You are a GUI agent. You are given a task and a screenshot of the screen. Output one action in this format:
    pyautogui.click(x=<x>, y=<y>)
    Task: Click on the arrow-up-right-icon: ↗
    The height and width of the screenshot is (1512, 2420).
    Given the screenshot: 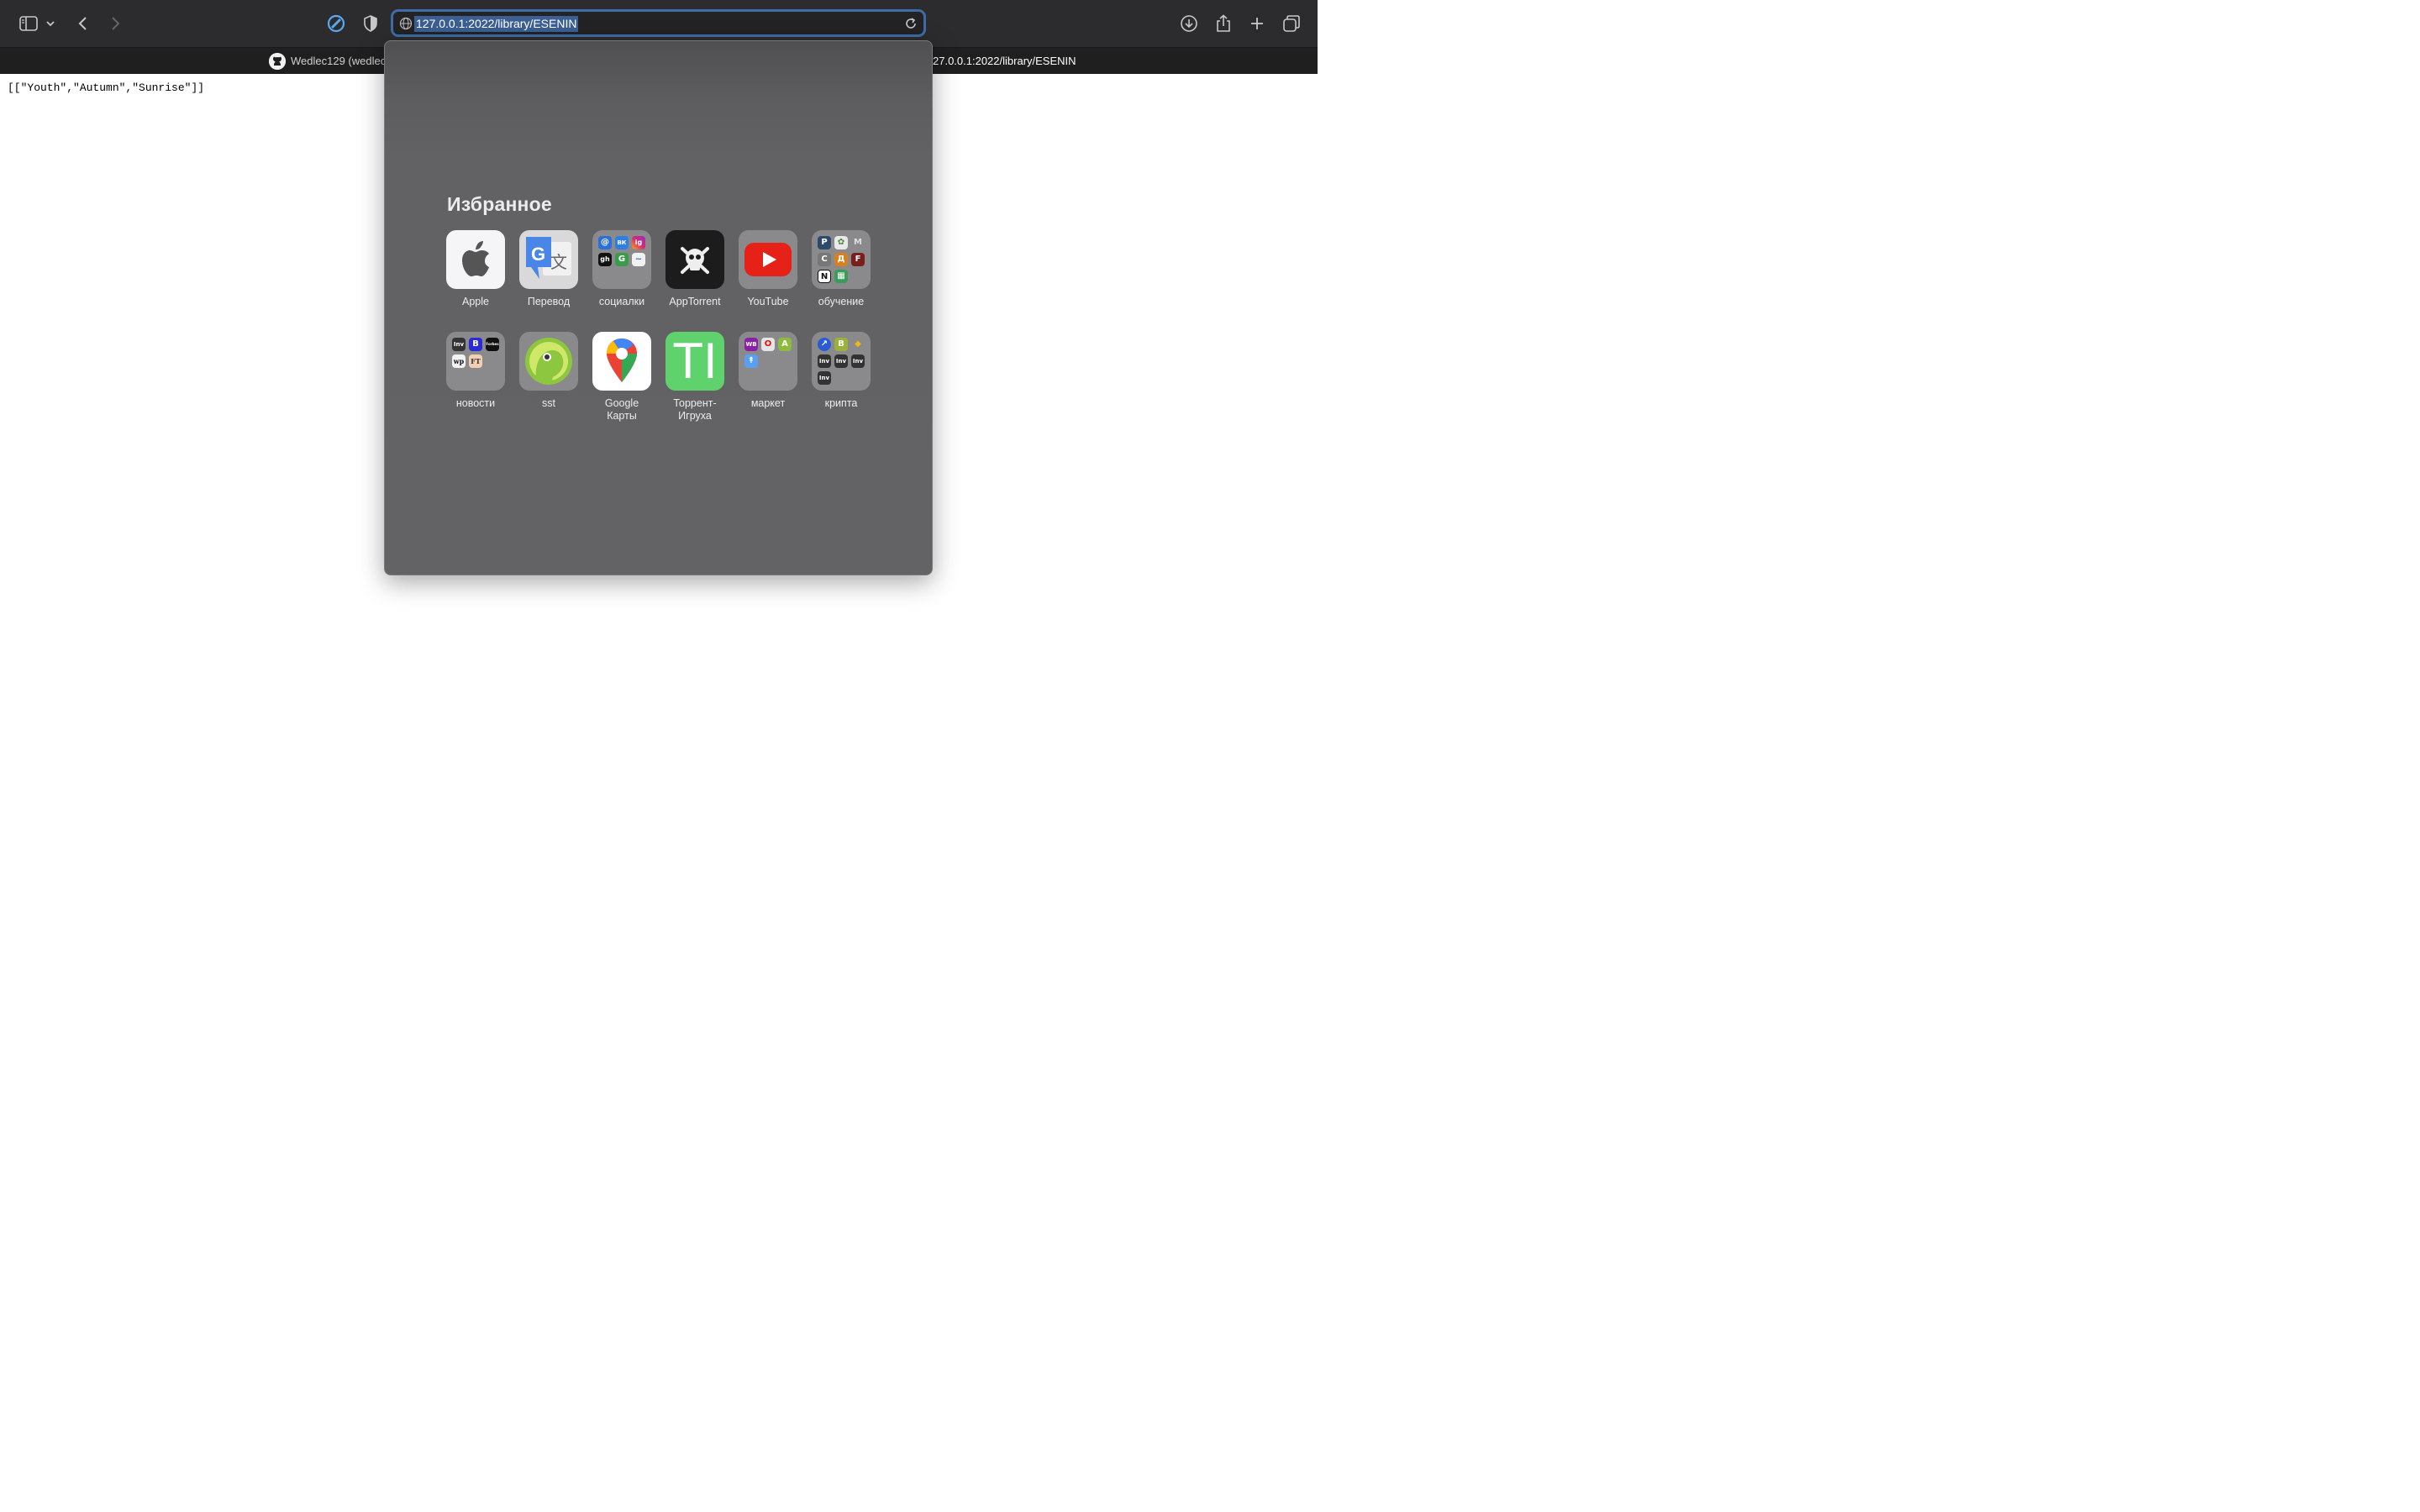 What is the action you would take?
    pyautogui.click(x=825, y=344)
    